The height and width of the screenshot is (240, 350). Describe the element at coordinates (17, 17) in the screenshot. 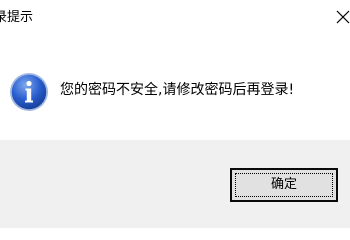

I see `dialog-title: 录提示` at that location.